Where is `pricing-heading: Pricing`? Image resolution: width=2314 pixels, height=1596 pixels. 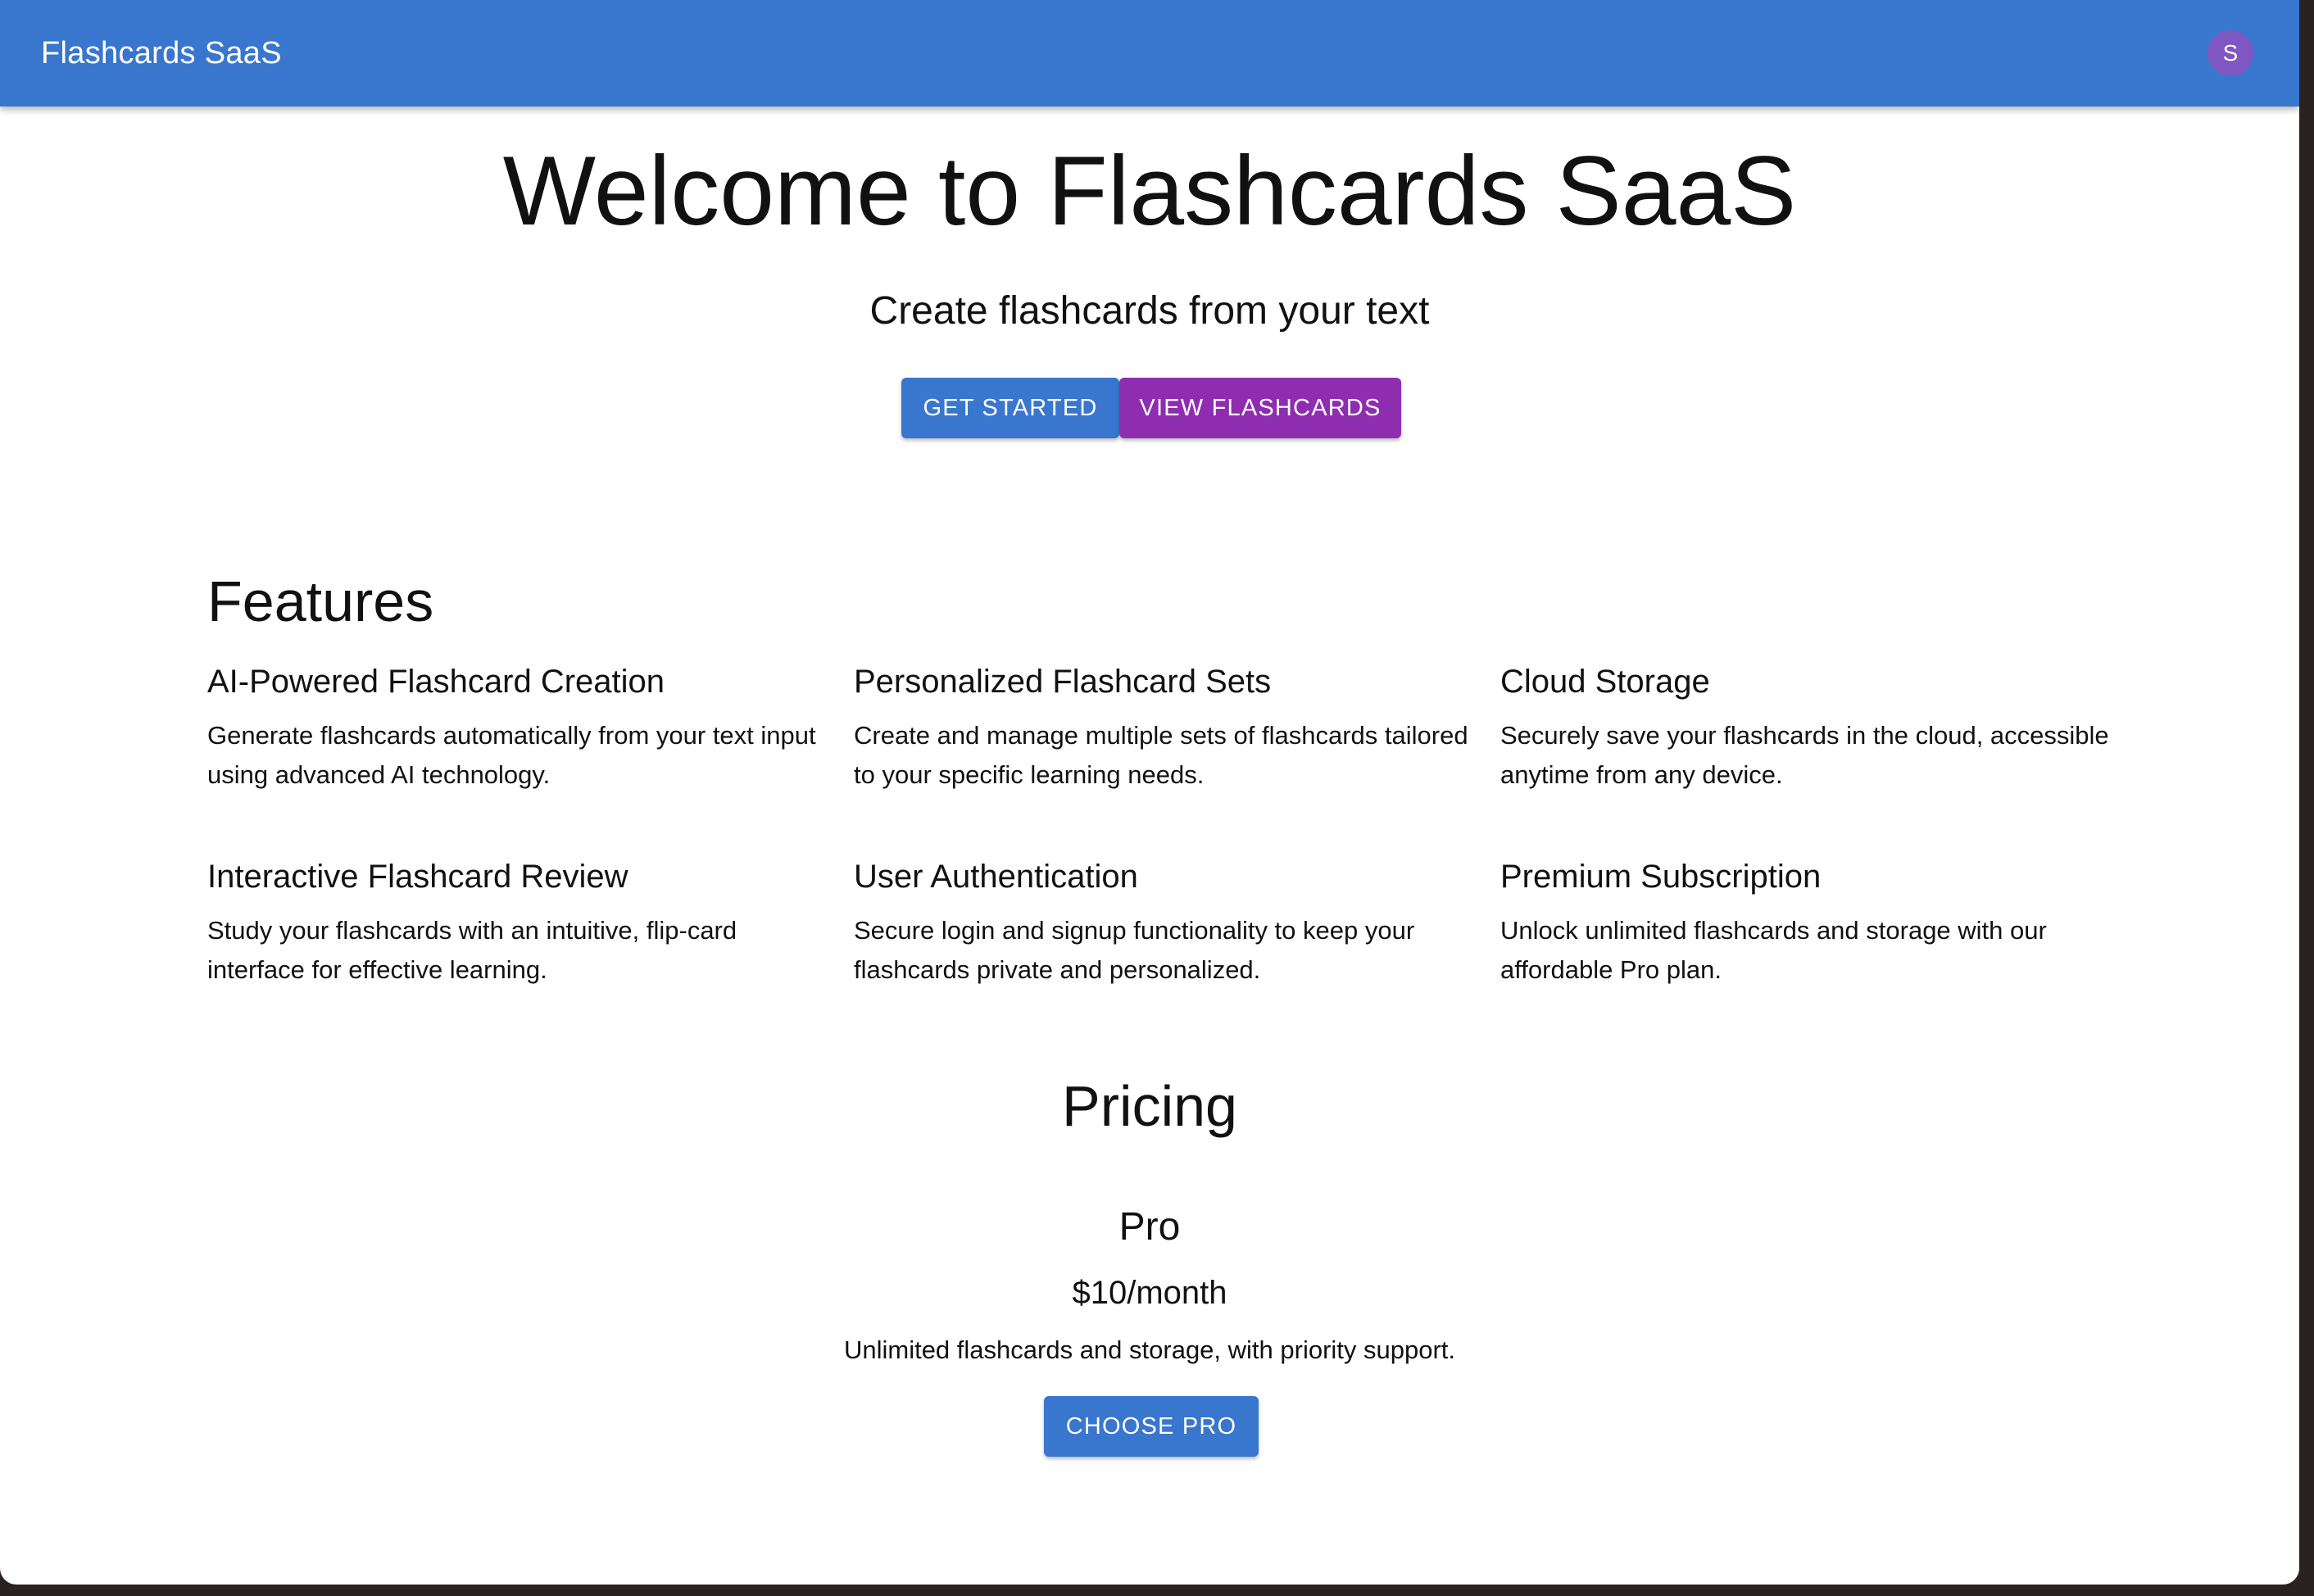
pricing-heading: Pricing is located at coordinates (1149, 1106).